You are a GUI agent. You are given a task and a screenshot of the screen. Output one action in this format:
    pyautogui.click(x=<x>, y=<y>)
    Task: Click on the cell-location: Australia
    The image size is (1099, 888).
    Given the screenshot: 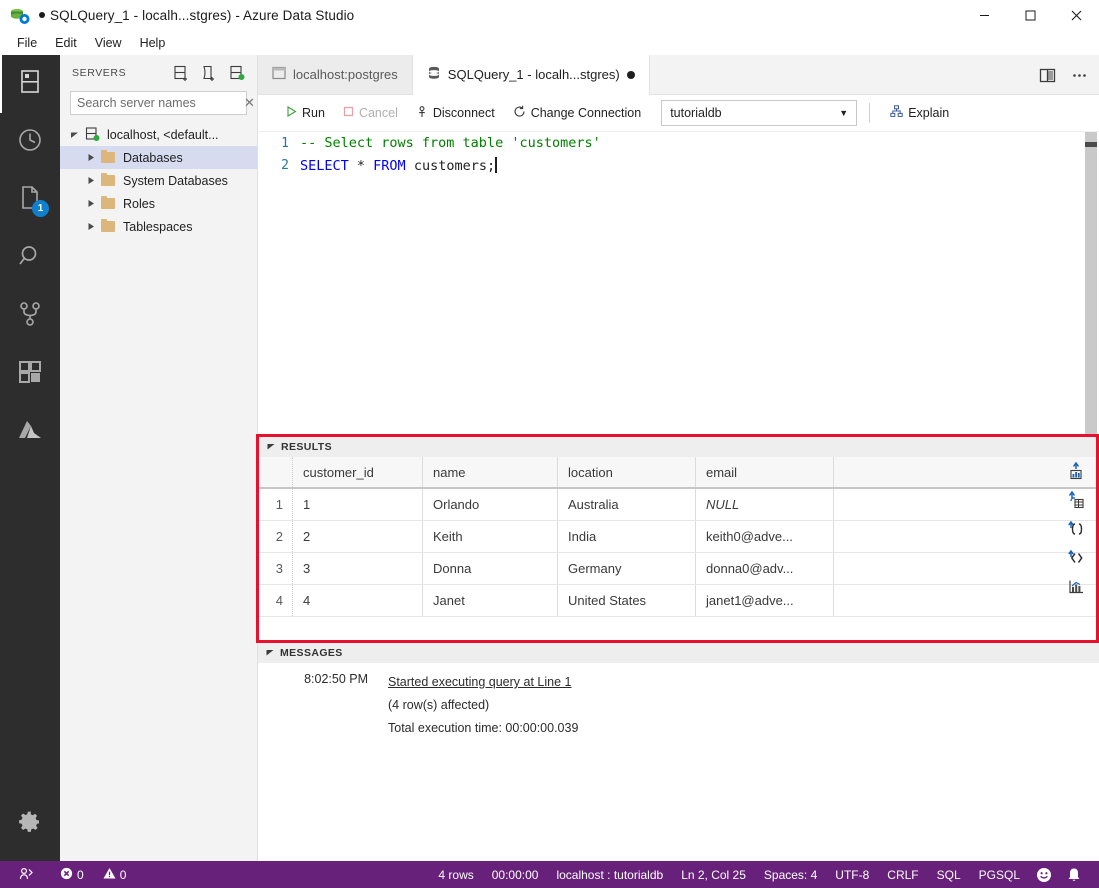 What is the action you would take?
    pyautogui.click(x=627, y=504)
    